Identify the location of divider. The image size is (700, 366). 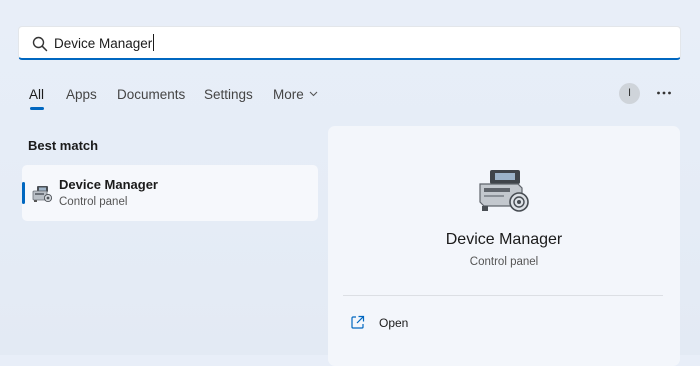
(503, 295).